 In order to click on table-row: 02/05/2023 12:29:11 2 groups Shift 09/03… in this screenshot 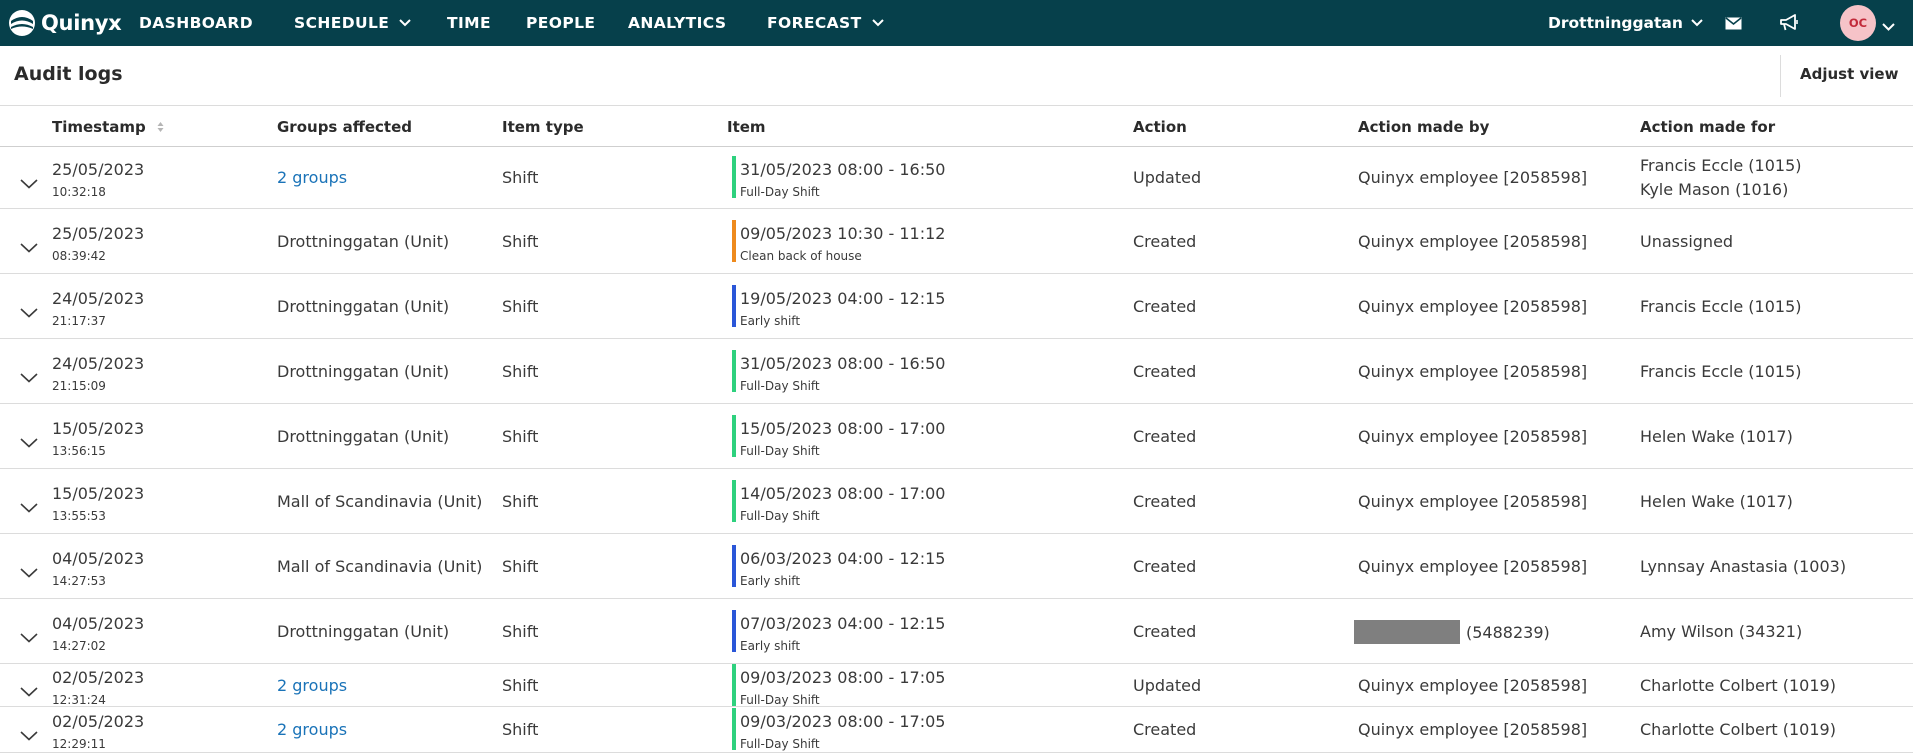, I will do `click(956, 730)`.